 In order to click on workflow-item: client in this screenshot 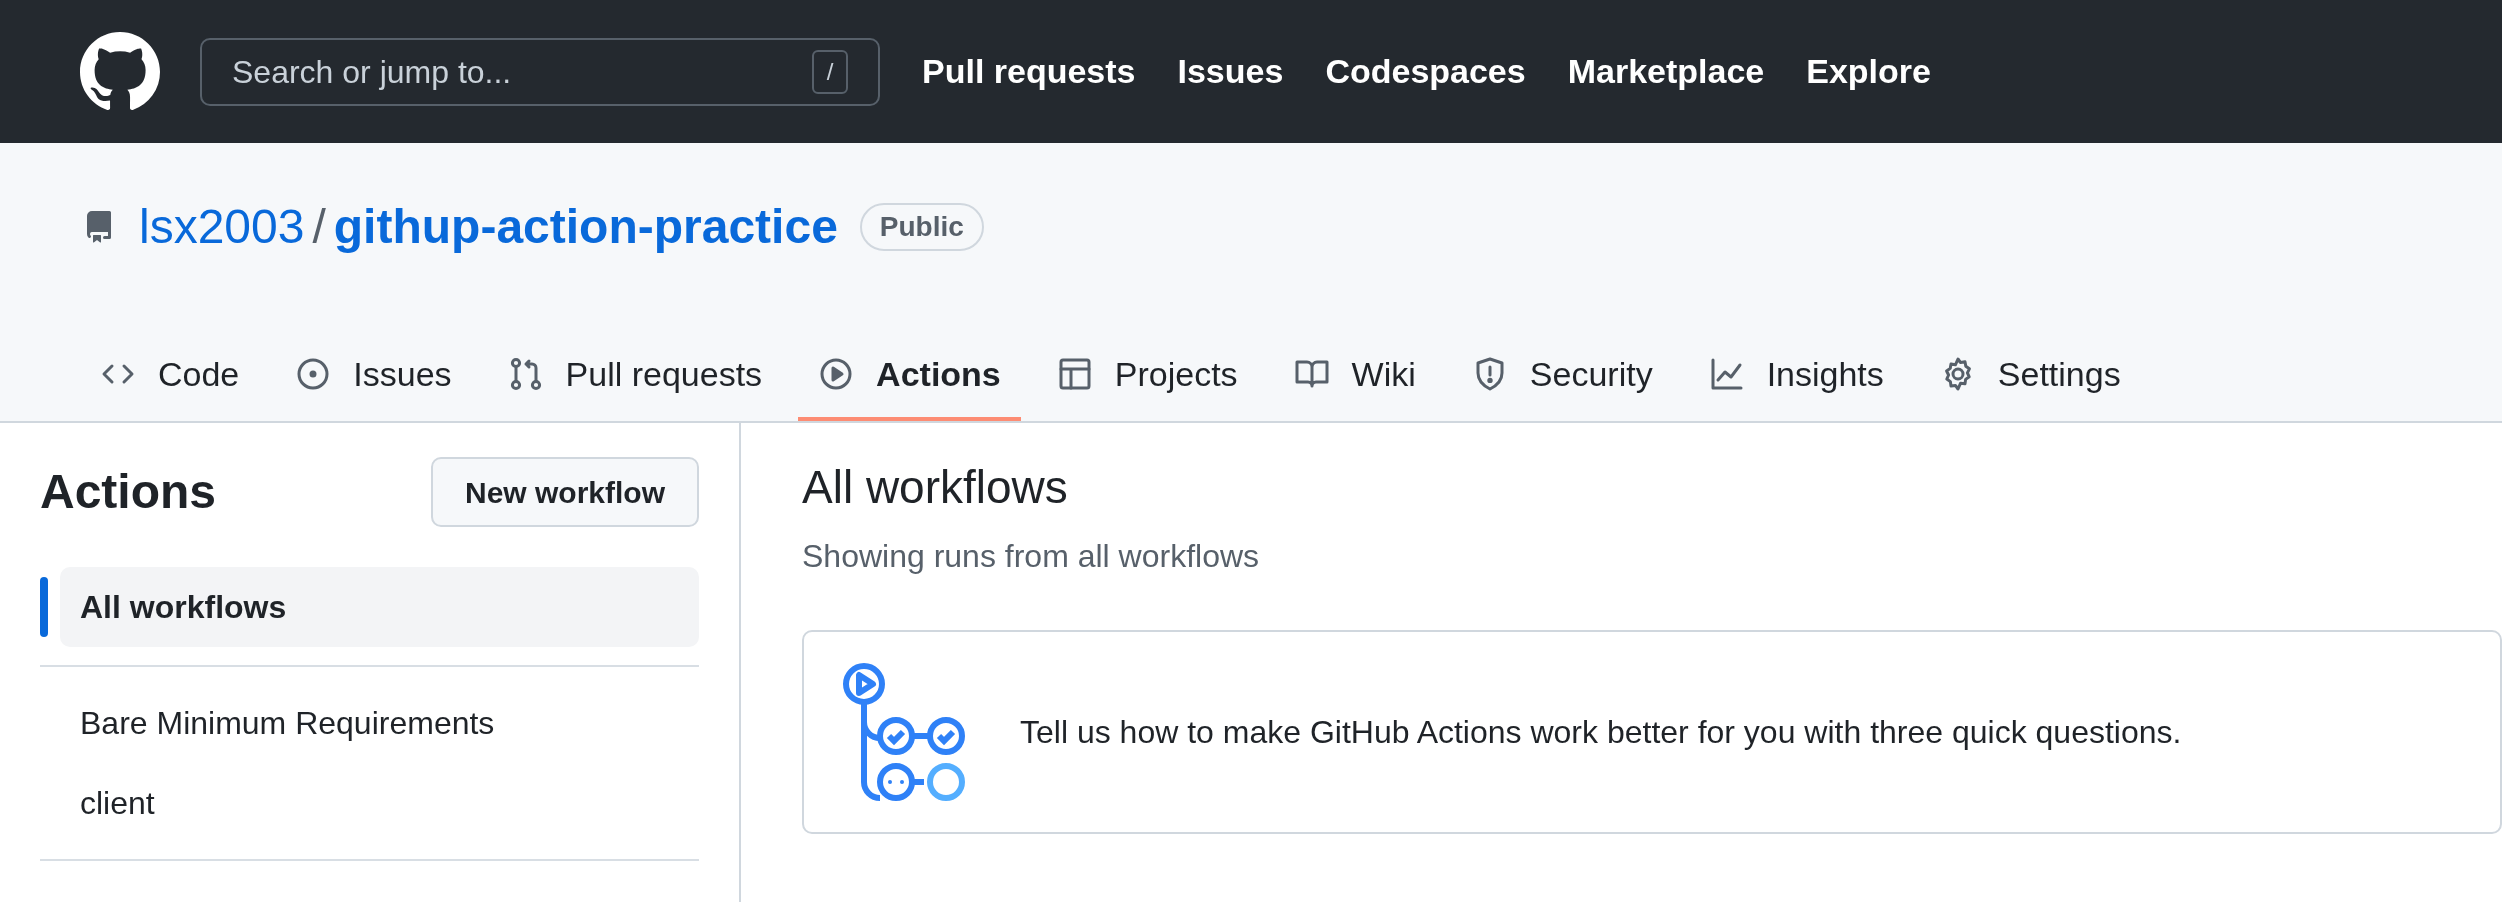, I will do `click(379, 803)`.